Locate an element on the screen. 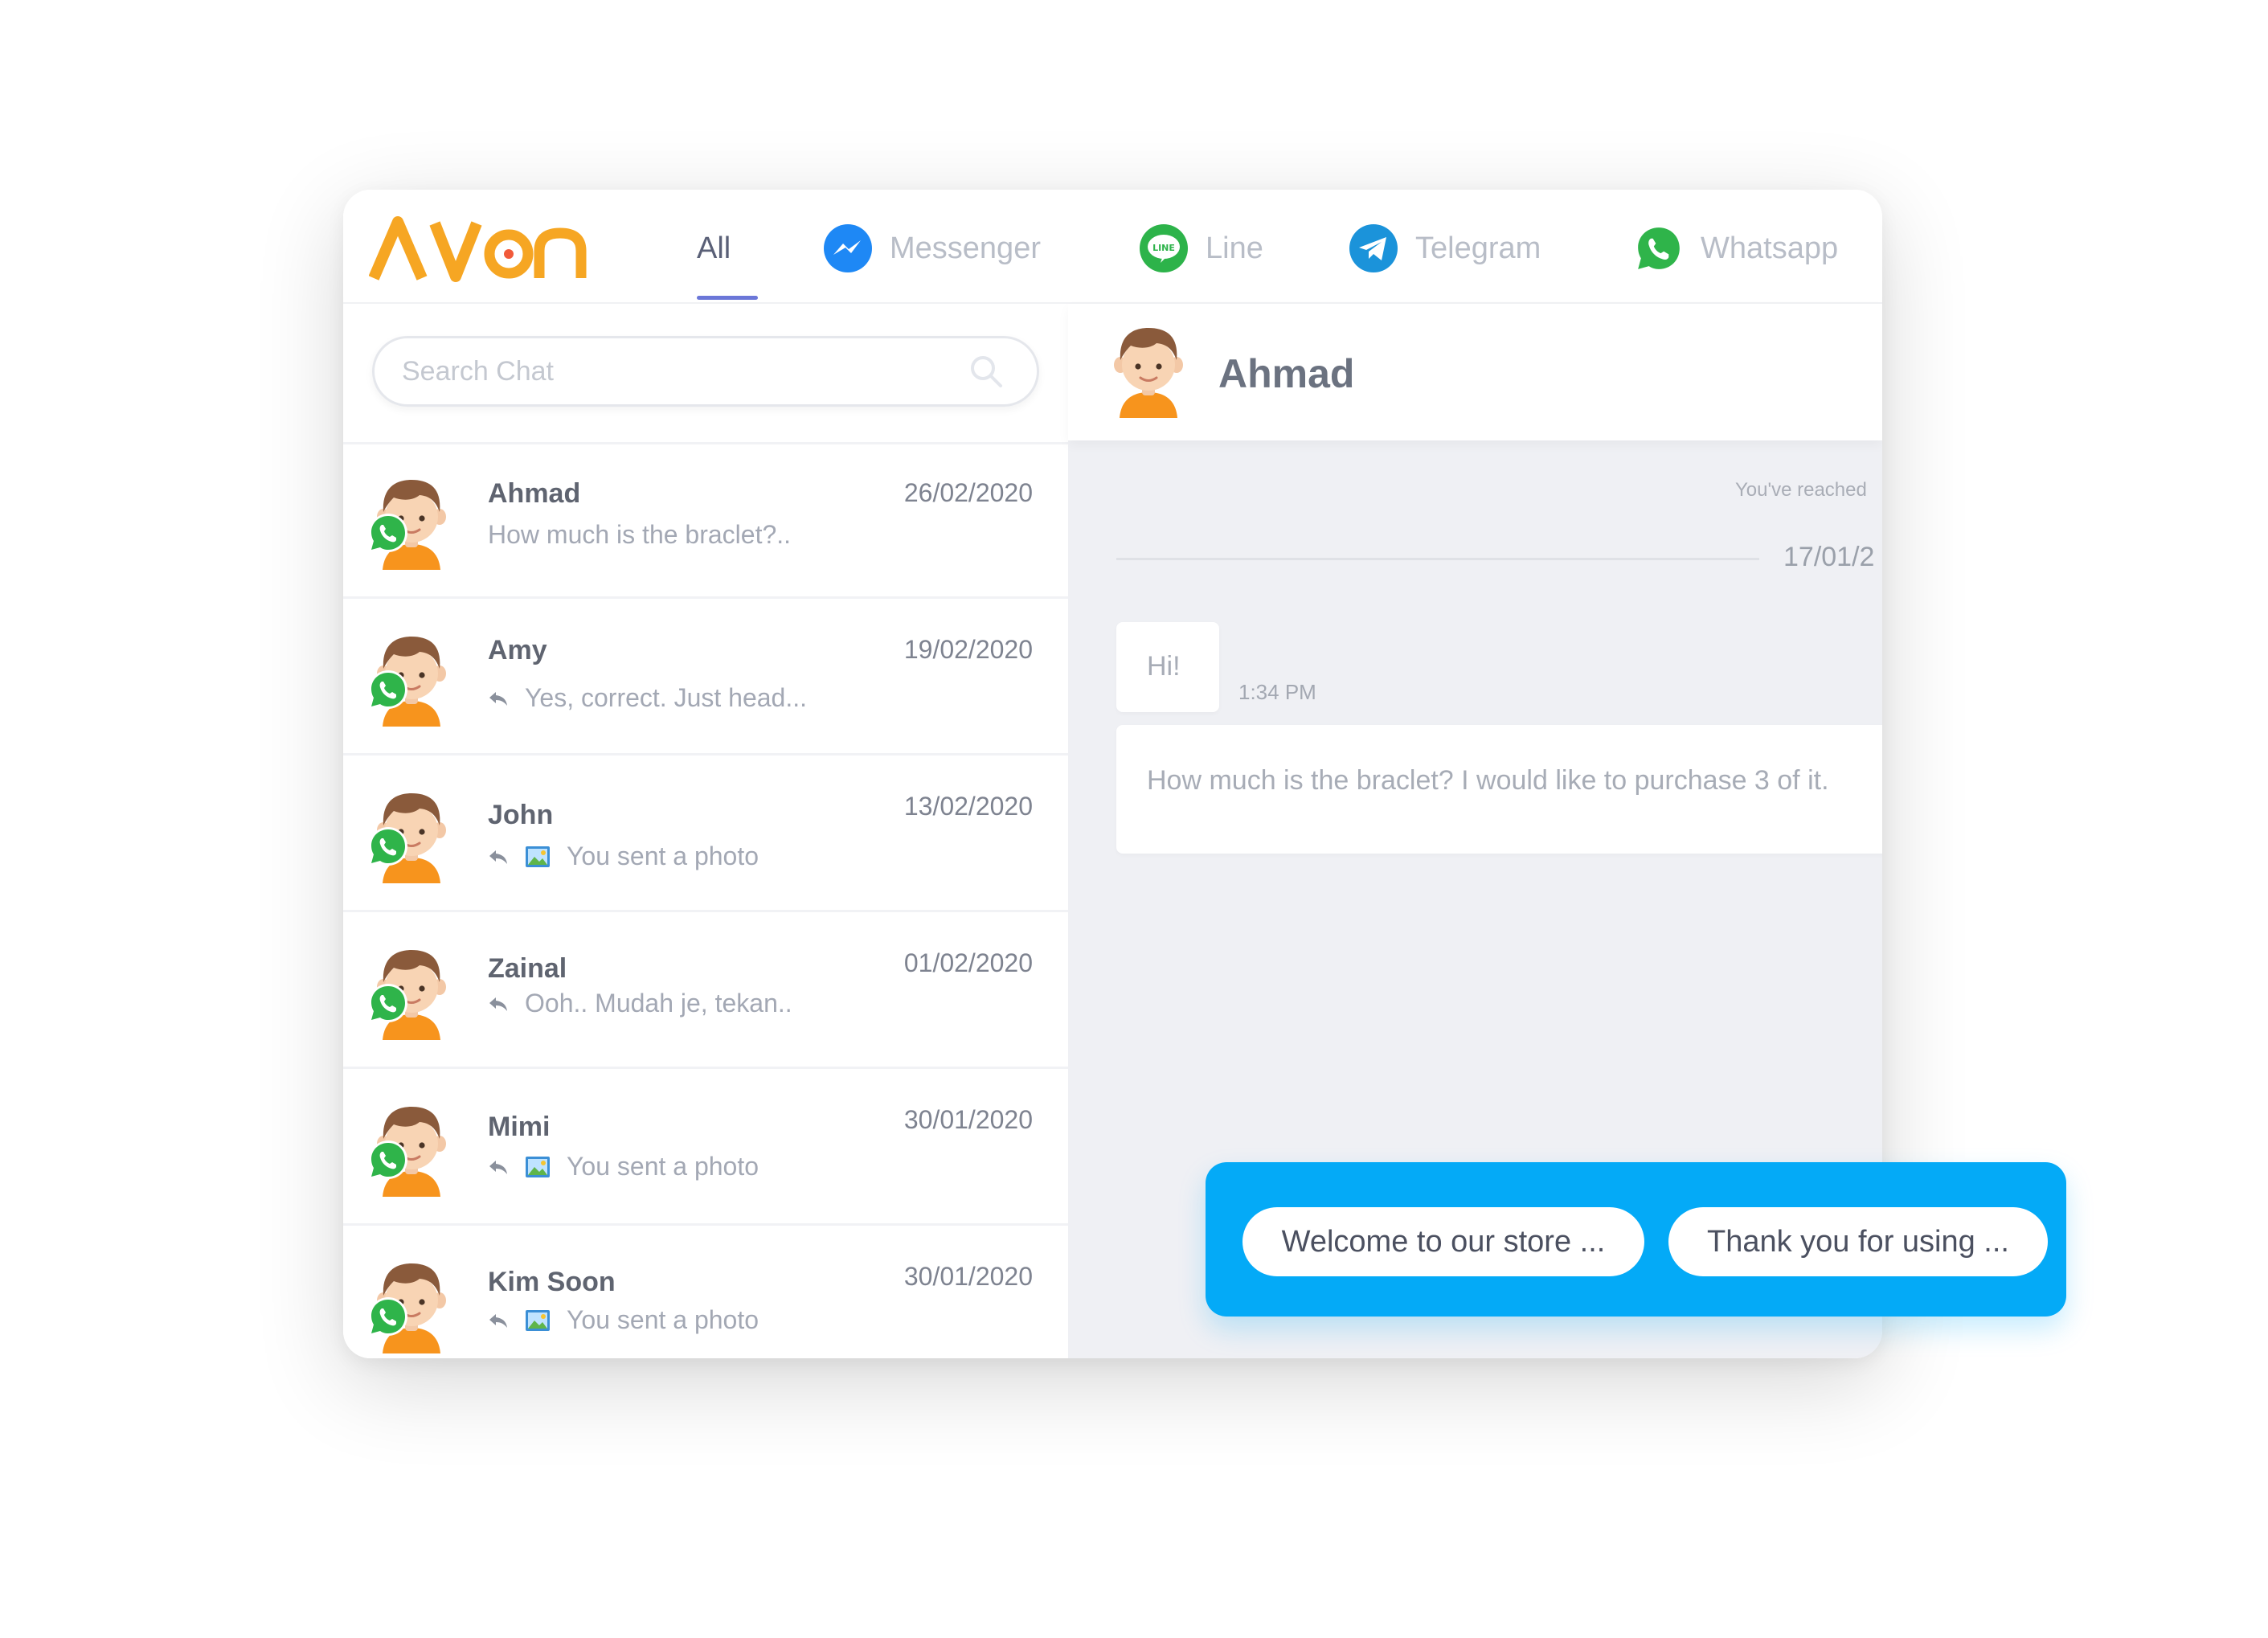 This screenshot has height=1638, width=2268. chat-name: Zainal is located at coordinates (527, 969).